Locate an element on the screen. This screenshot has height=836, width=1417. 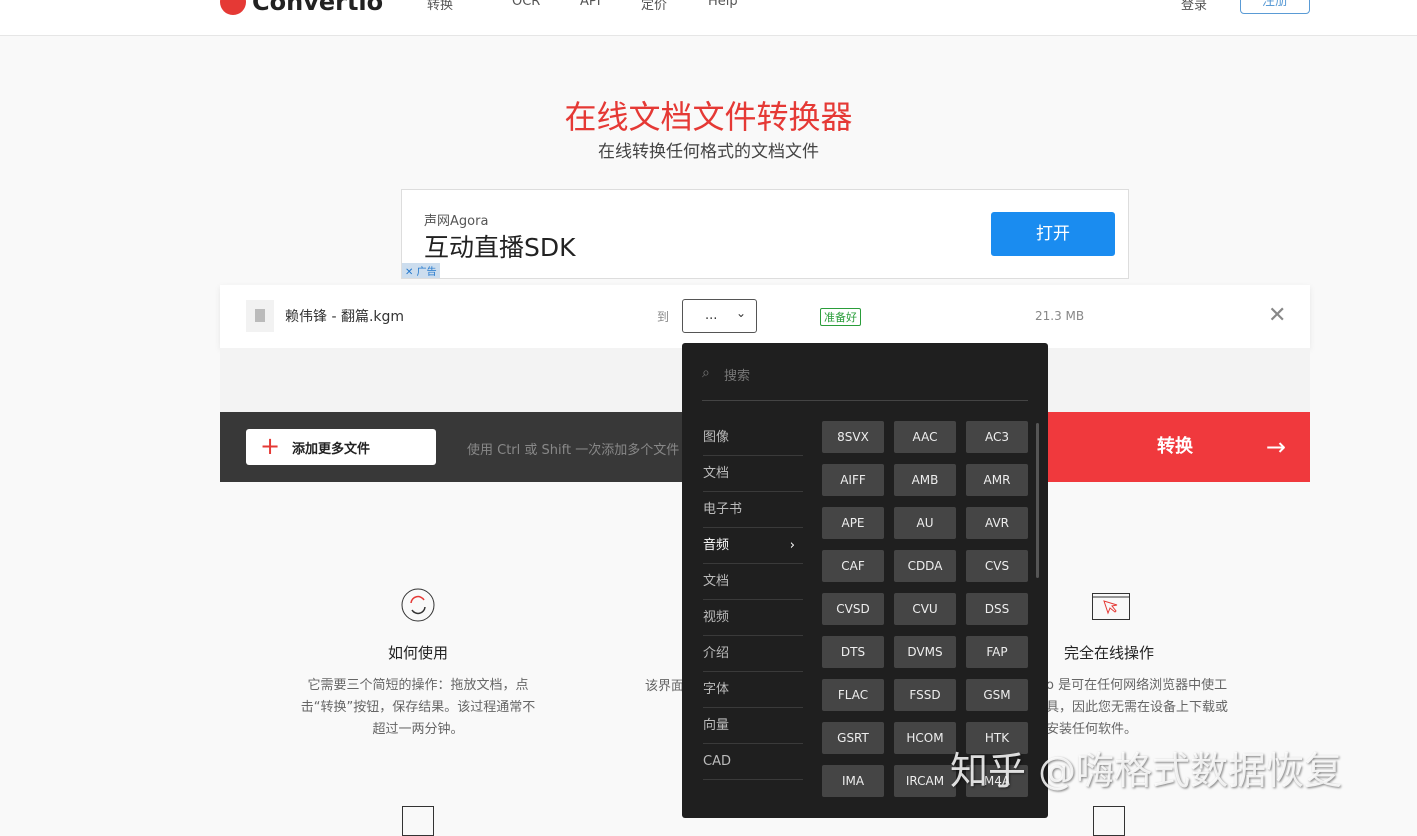
file-row: 赖伟锋 - 翻篇.kgm 到 ... ⌄ 准备好 21.3 MB ✕ is located at coordinates (765, 316).